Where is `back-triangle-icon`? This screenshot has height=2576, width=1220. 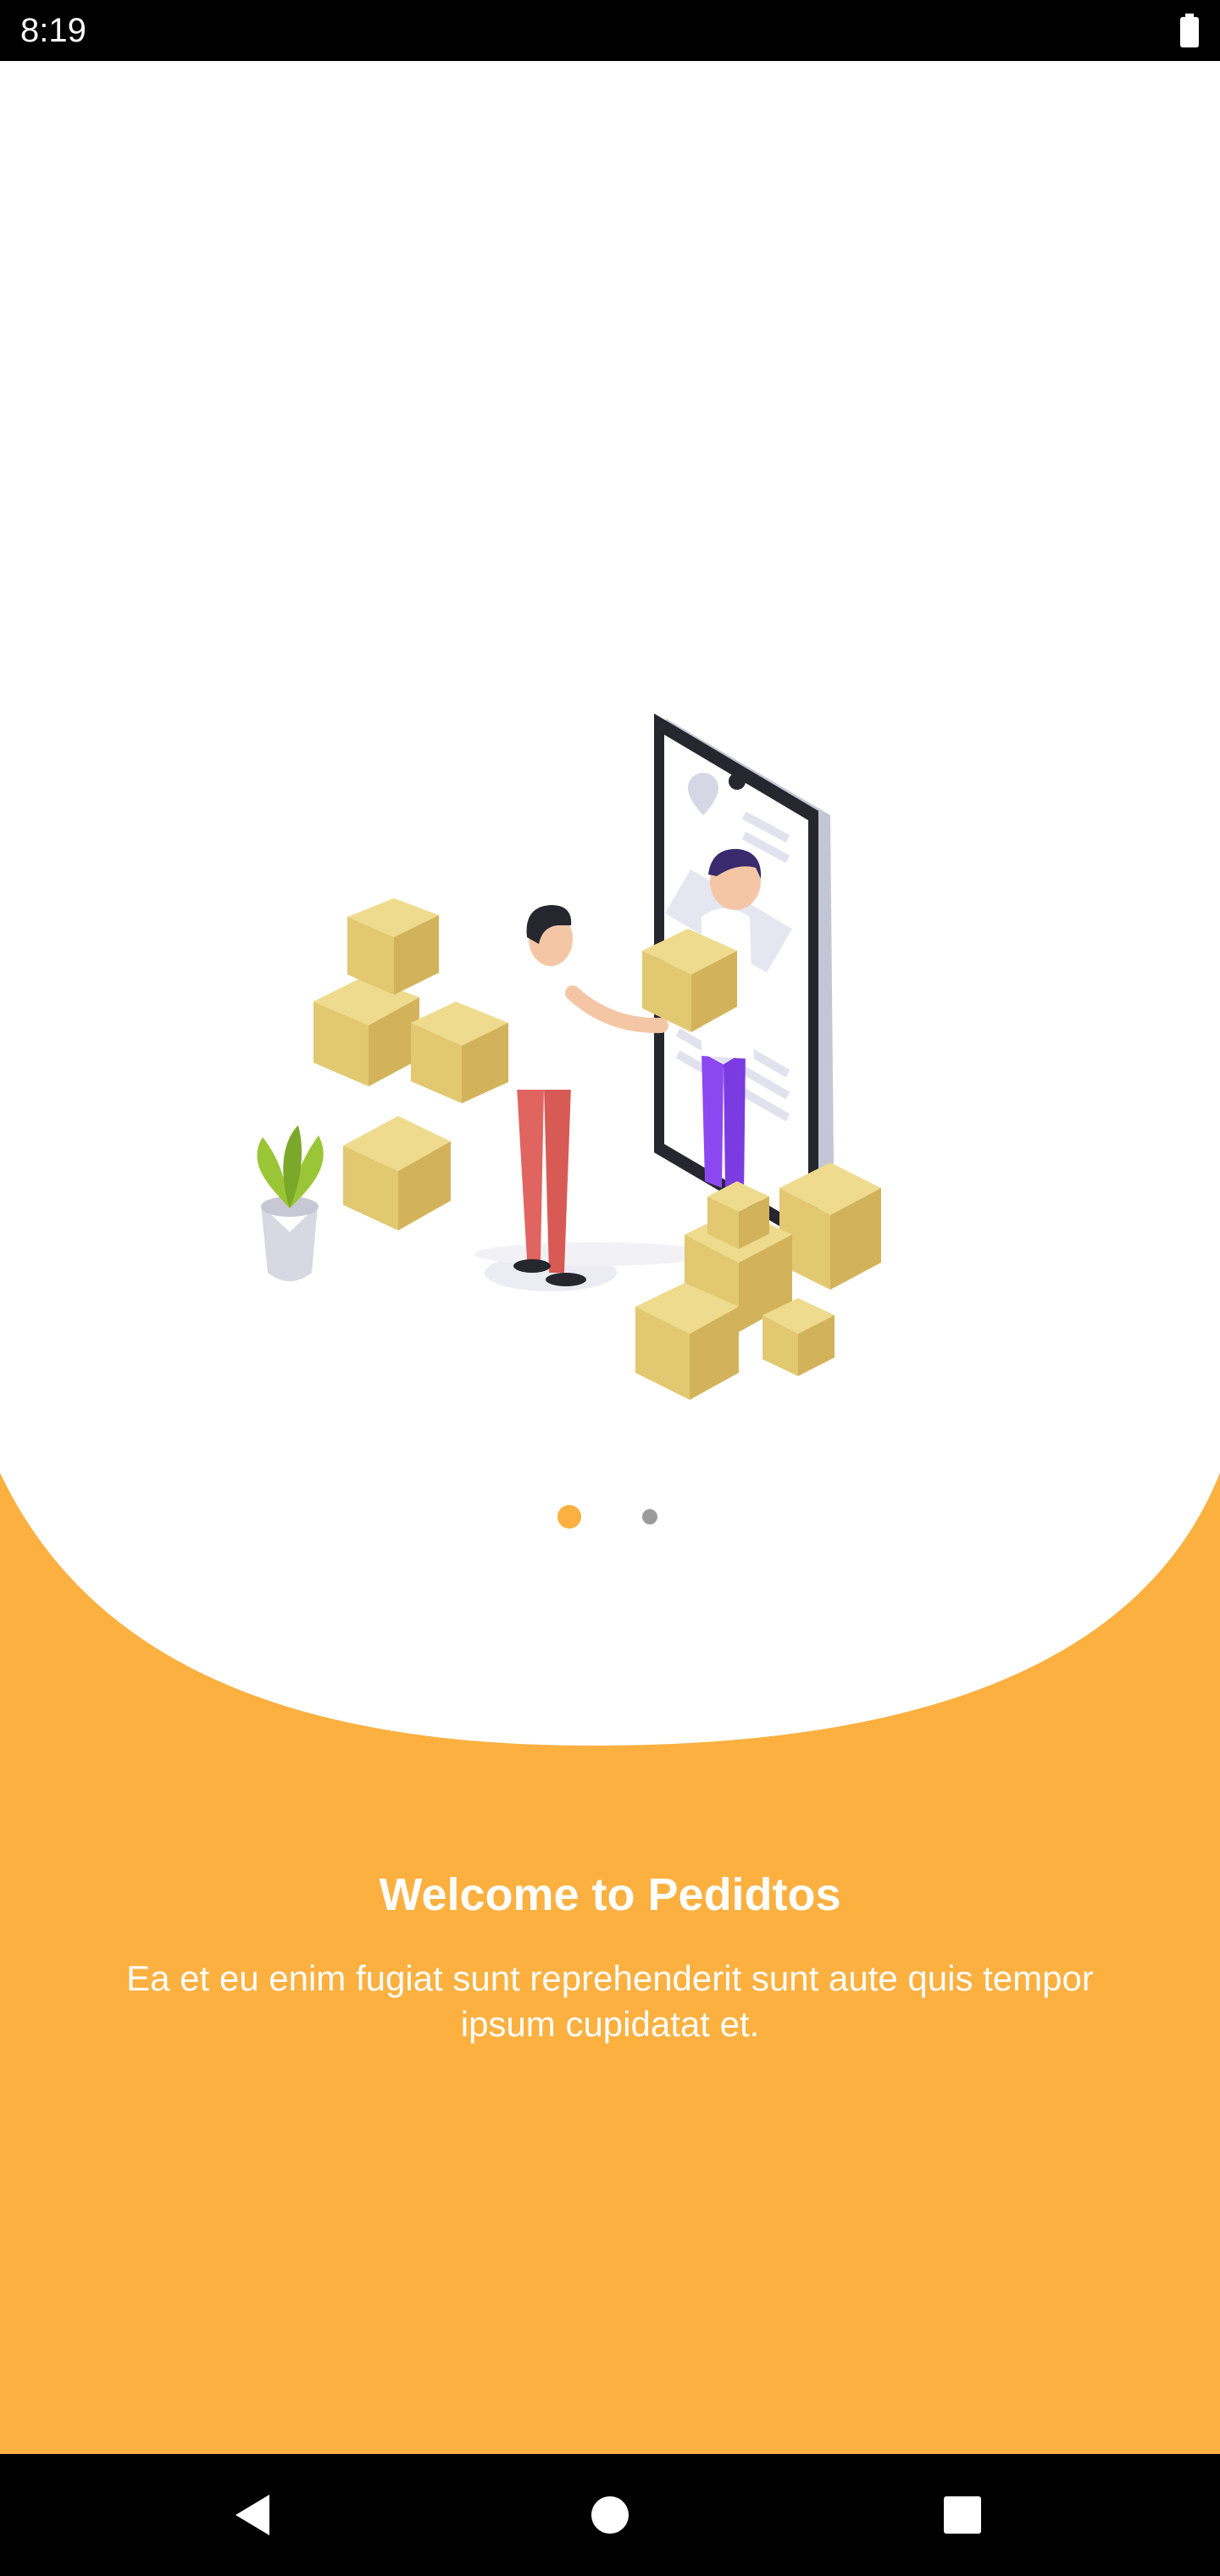
back-triangle-icon is located at coordinates (252, 2515).